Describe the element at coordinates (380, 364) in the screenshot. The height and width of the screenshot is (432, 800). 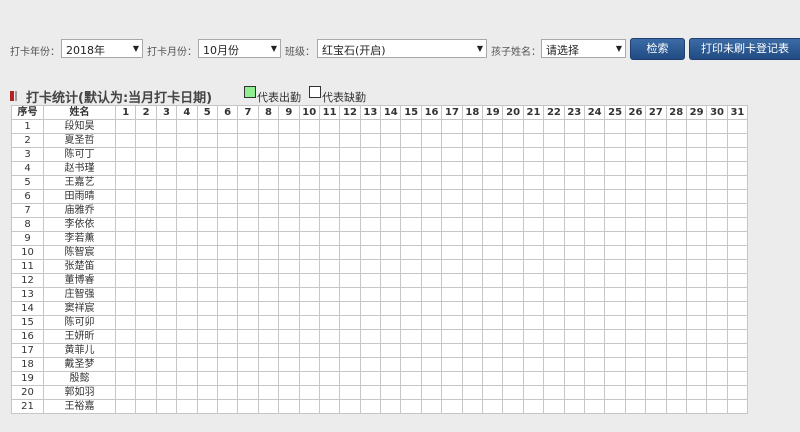
I see `table-row: 18 戴圣梦` at that location.